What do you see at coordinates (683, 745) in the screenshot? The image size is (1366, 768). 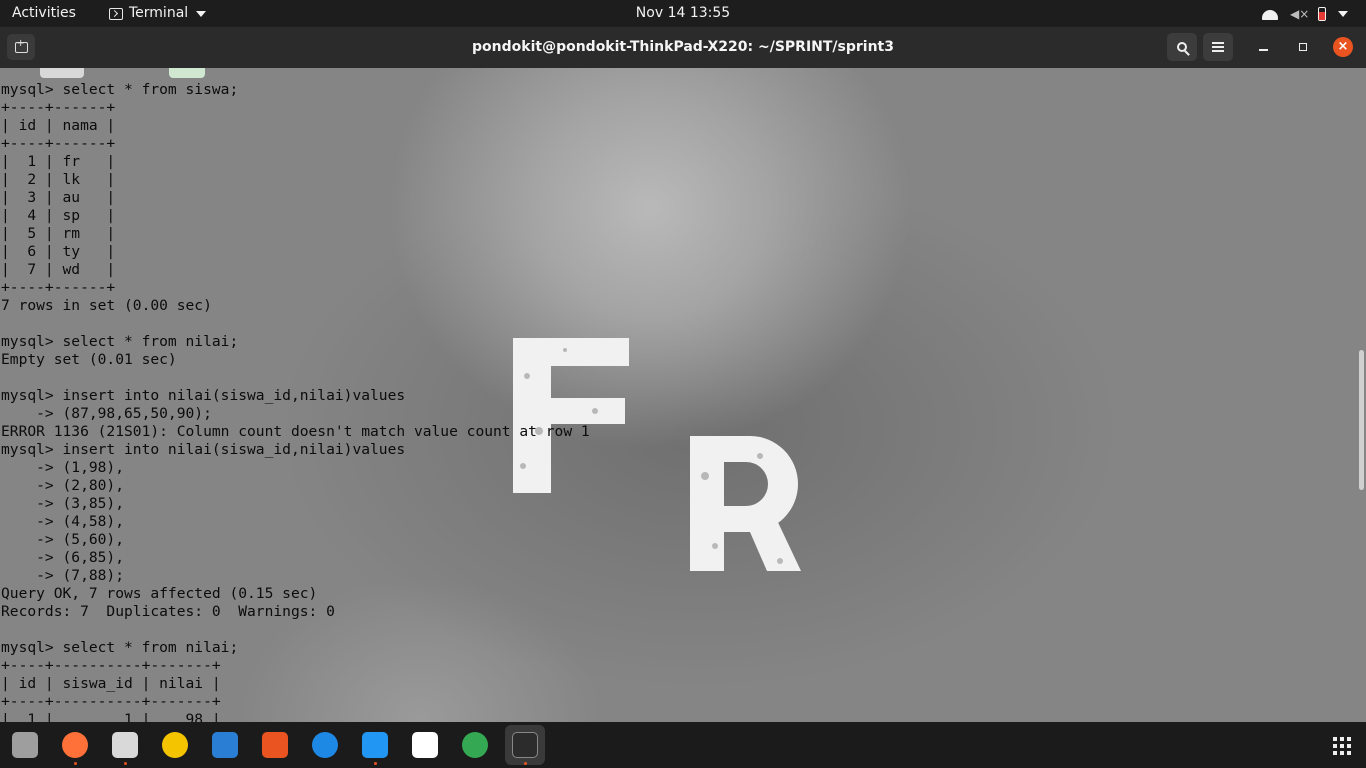 I see `dock` at bounding box center [683, 745].